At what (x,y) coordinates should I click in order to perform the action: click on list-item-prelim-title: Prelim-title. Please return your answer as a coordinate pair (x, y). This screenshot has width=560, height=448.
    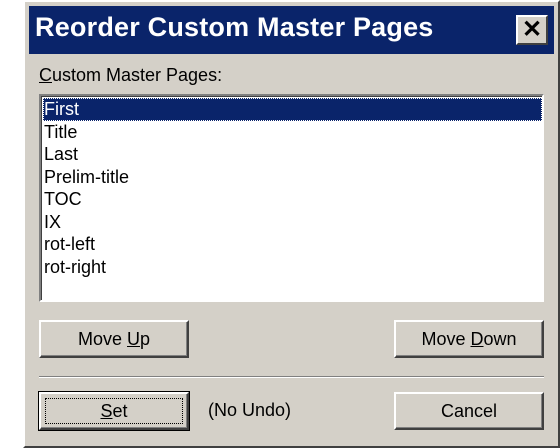
    Looking at the image, I should click on (292, 177).